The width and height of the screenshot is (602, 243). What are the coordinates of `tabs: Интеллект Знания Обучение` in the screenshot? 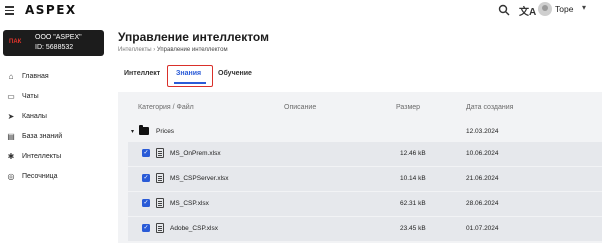 It's located at (358, 76).